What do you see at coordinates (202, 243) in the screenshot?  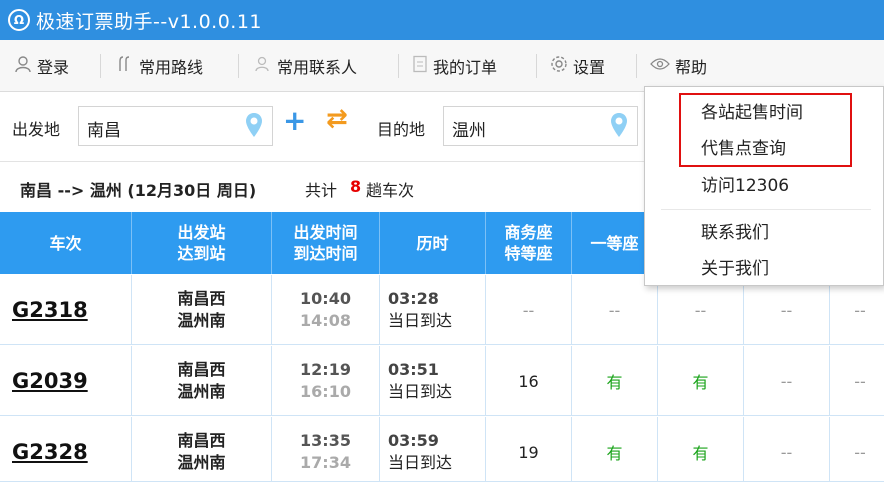 I see `header-stations: 出发站 达到站` at bounding box center [202, 243].